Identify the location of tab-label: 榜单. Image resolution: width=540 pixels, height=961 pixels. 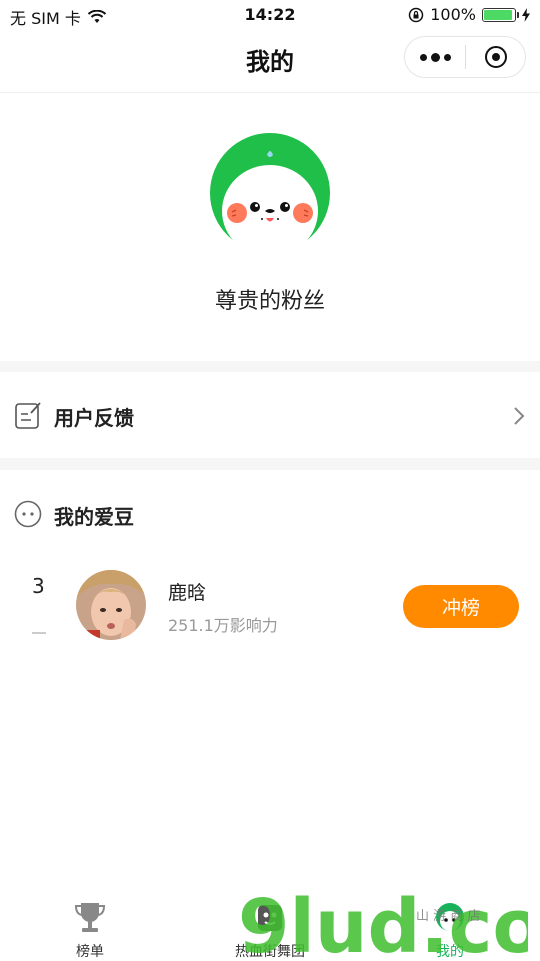
(90, 952).